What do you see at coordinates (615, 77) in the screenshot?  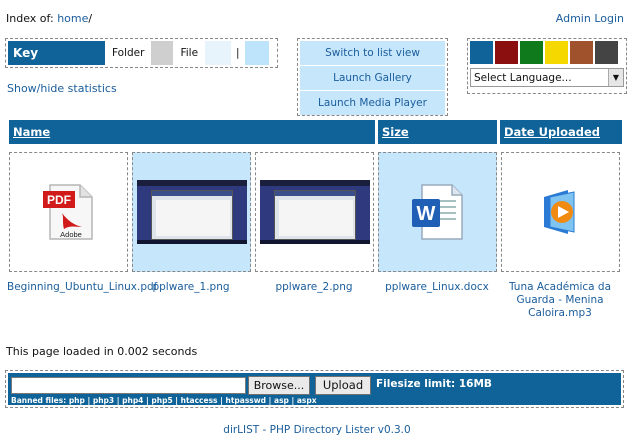 I see `chevron-down-icon: ▼` at bounding box center [615, 77].